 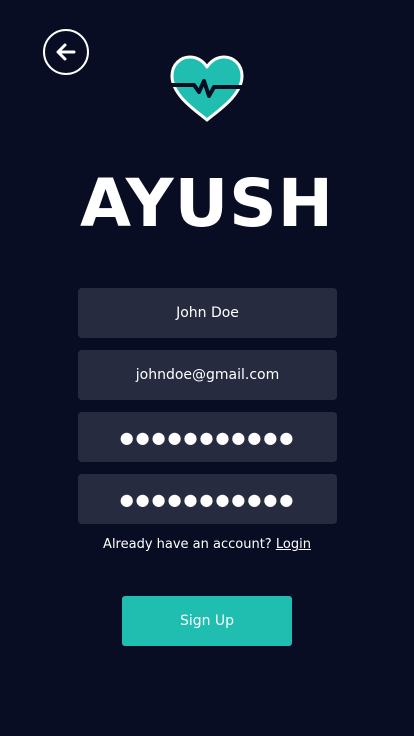 I want to click on name-field, so click(x=207, y=313).